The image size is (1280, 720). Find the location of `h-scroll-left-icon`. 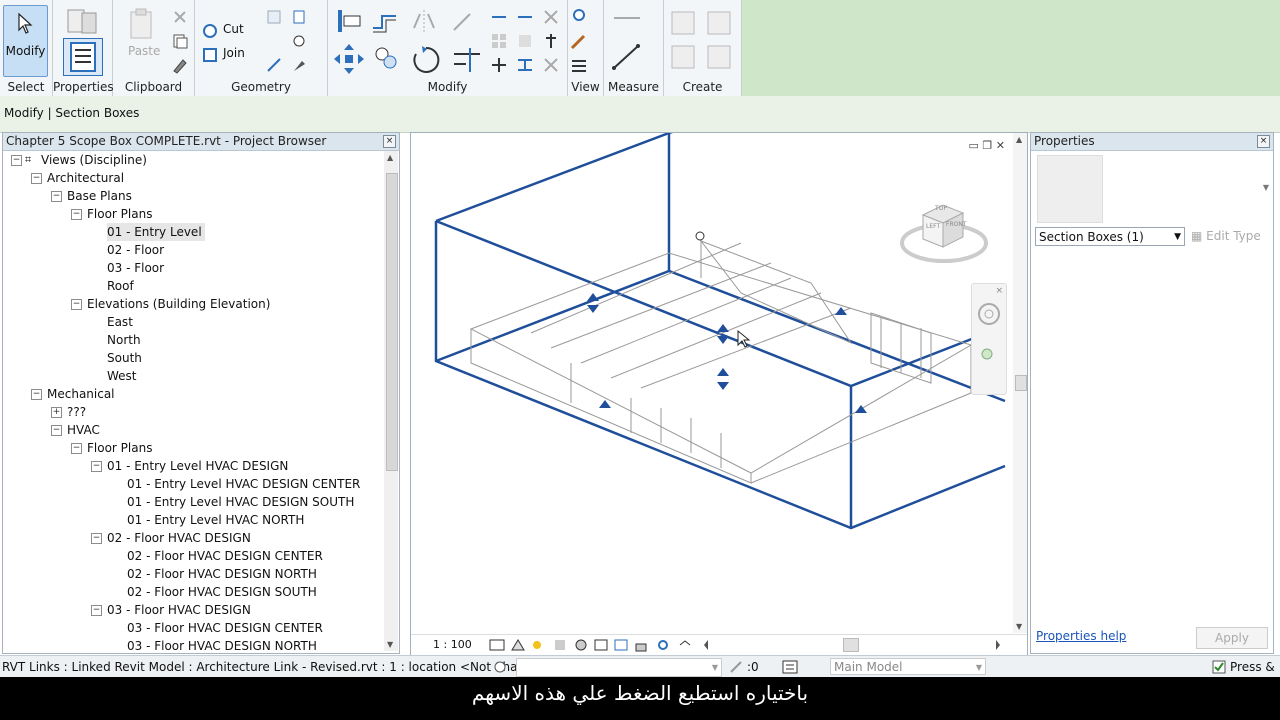

h-scroll-left-icon is located at coordinates (706, 645).